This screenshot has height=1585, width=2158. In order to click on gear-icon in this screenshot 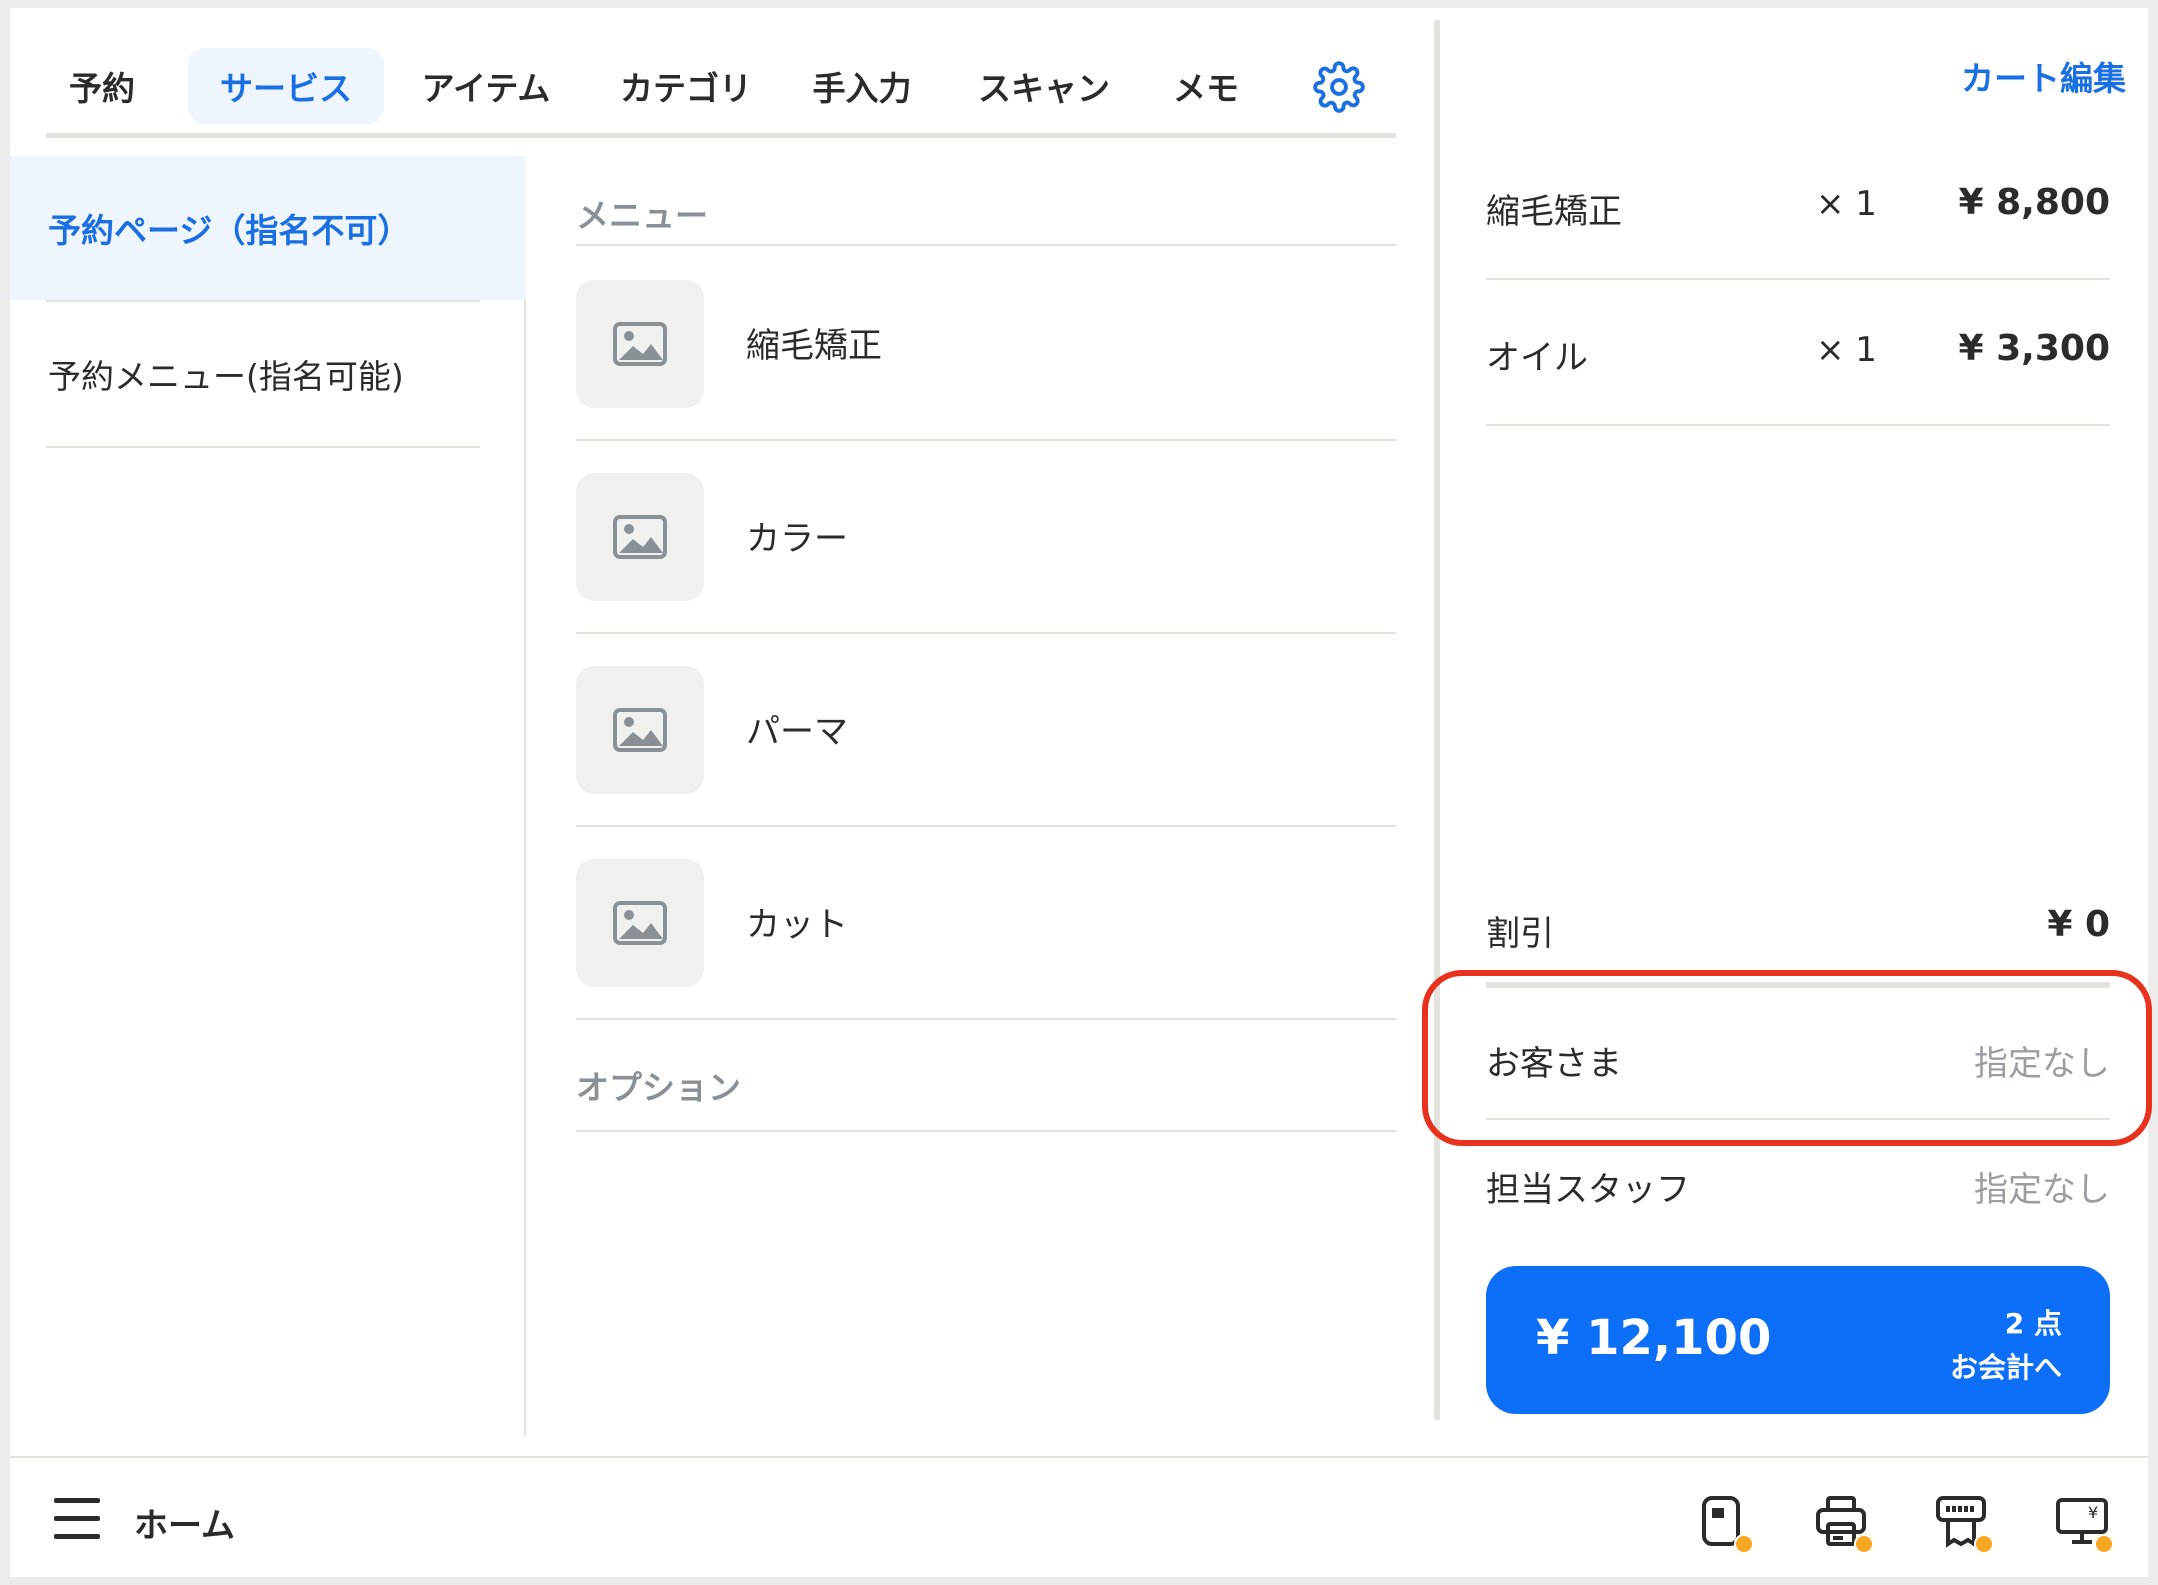, I will do `click(1339, 87)`.